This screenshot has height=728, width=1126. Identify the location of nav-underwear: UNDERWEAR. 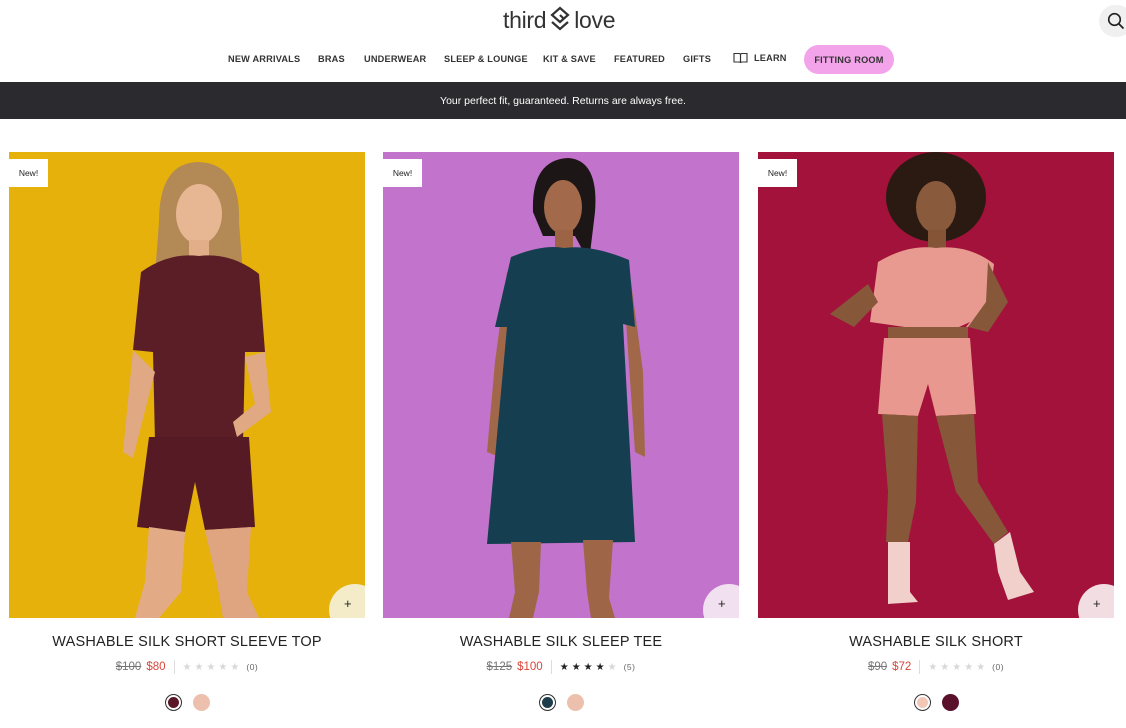
(395, 59).